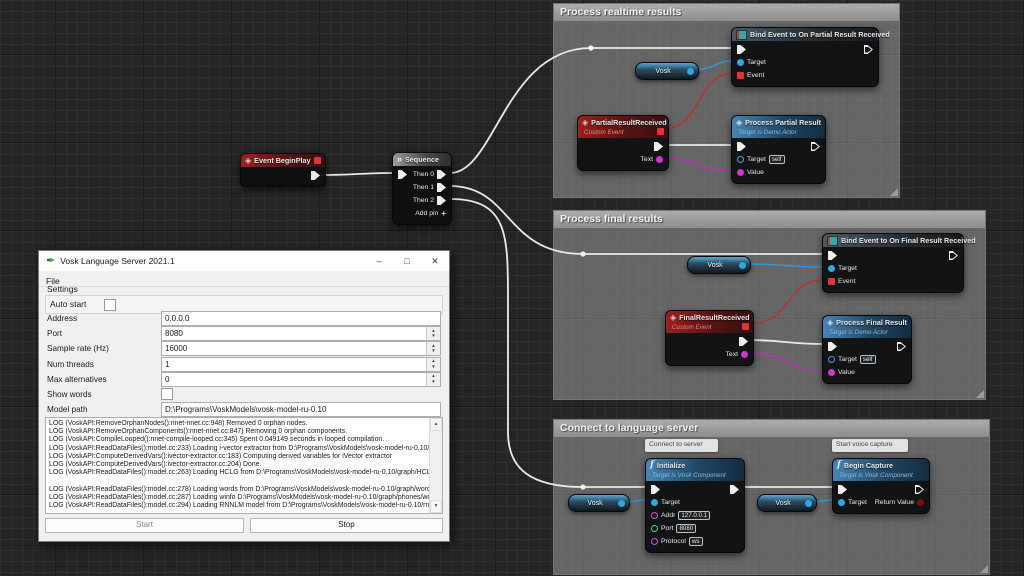 The image size is (1024, 576). I want to click on port-value-box: 8080, so click(686, 528).